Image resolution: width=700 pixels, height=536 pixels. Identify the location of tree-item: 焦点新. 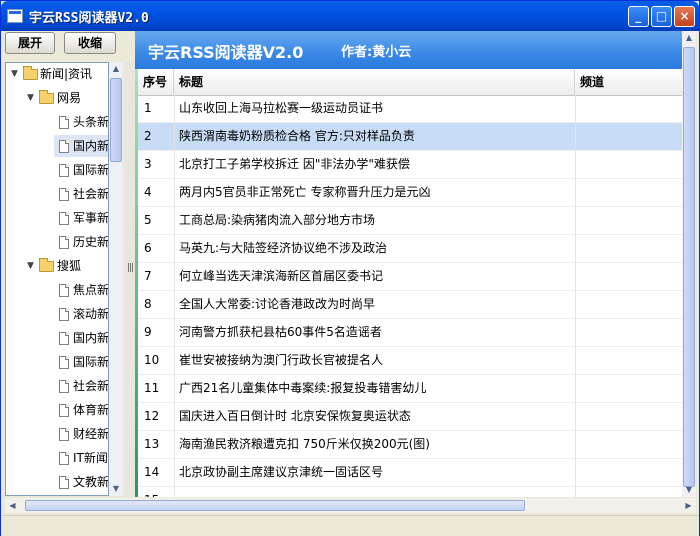
(57, 290).